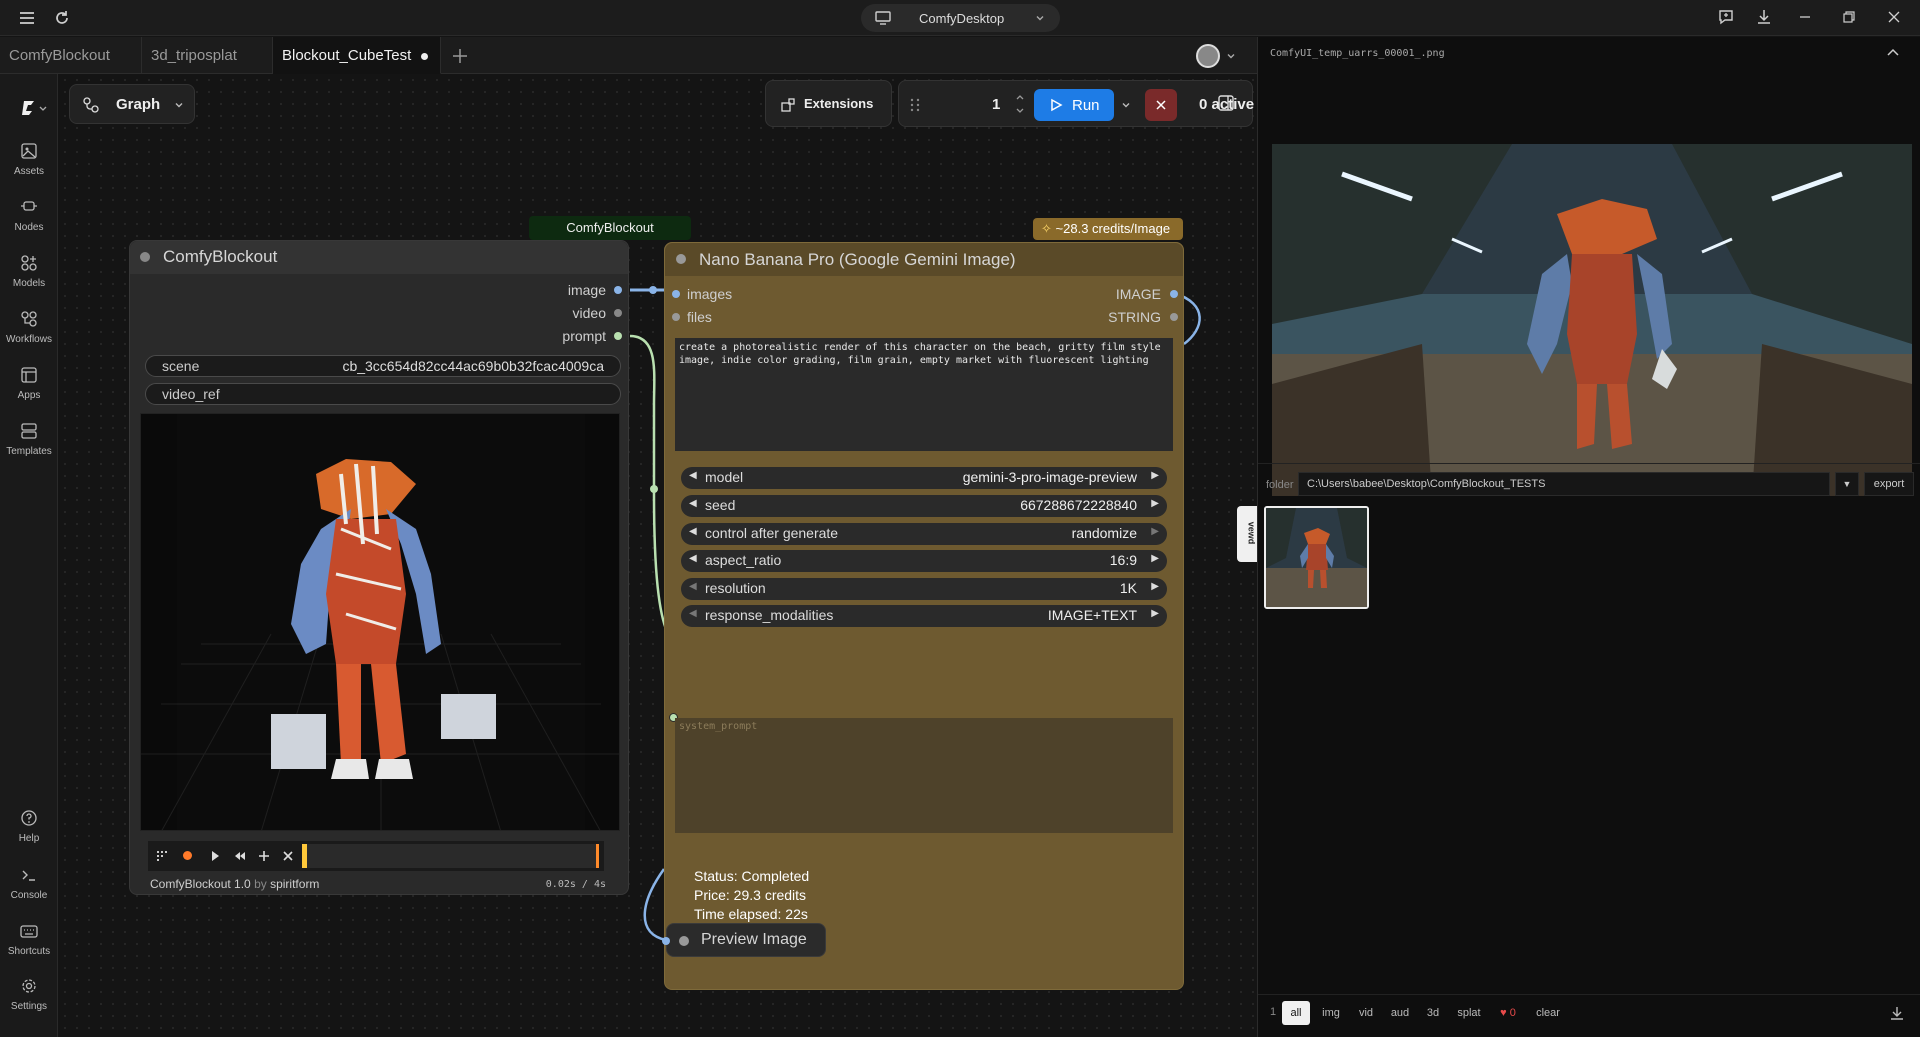 This screenshot has width=1920, height=1037. Describe the element at coordinates (357, 55) in the screenshot. I see `tab-blockout-cubetest: Blockout_CubeTest` at that location.